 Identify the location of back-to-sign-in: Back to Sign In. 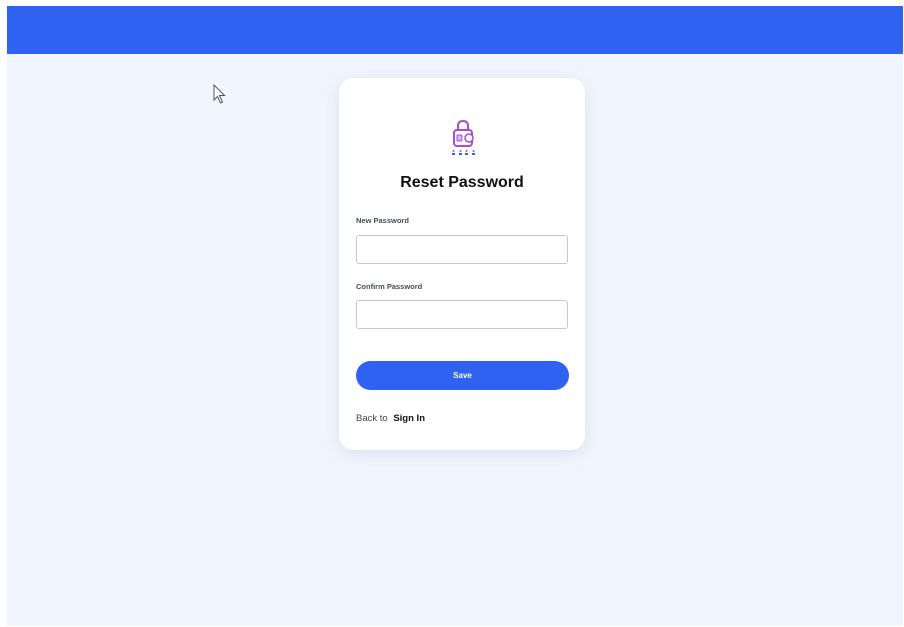
(390, 418).